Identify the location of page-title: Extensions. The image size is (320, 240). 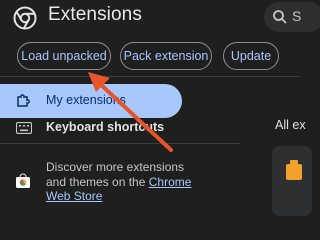
(95, 14).